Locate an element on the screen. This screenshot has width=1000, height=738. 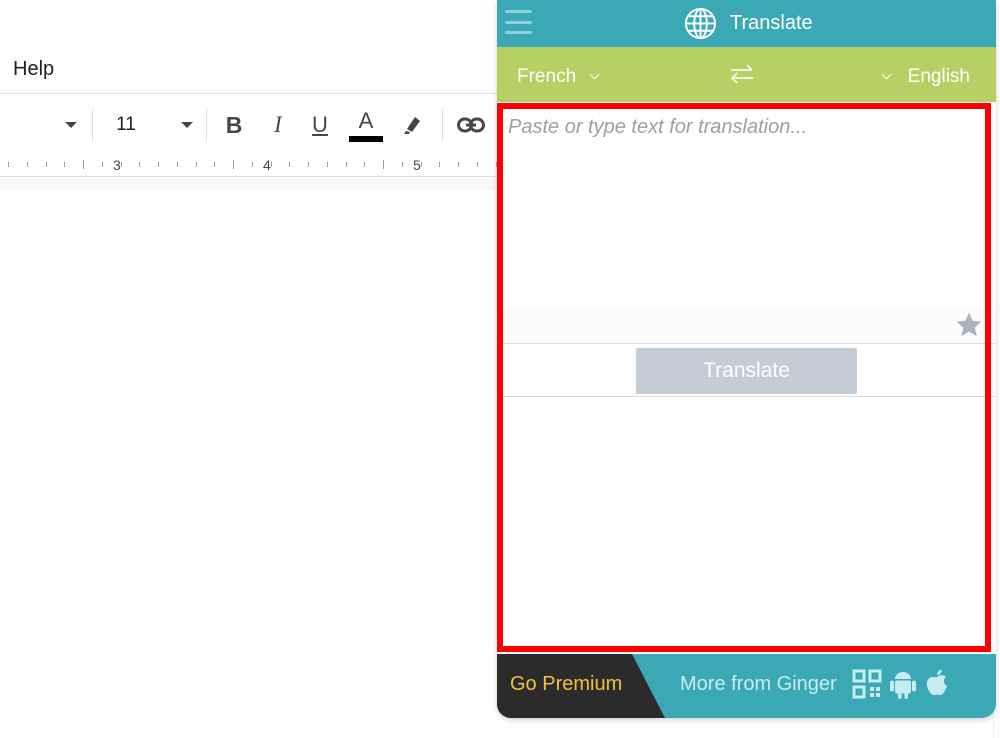
translate-button-row: Translate is located at coordinates (746, 371).